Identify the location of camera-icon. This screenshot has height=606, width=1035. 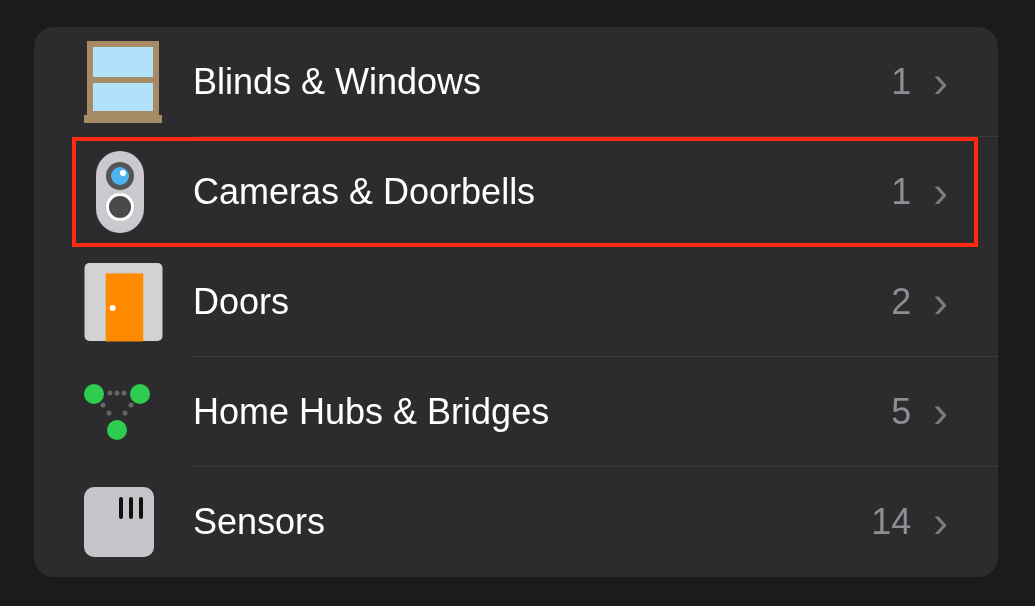
(120, 192).